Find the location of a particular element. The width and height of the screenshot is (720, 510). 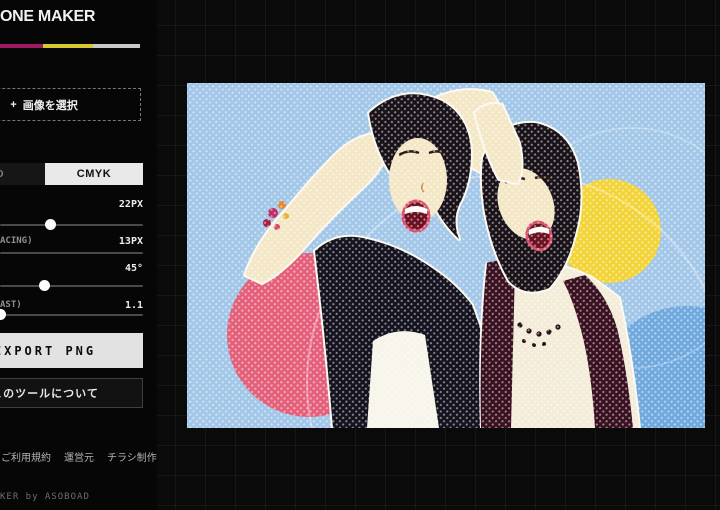

dot-size-handle is located at coordinates (50, 224).